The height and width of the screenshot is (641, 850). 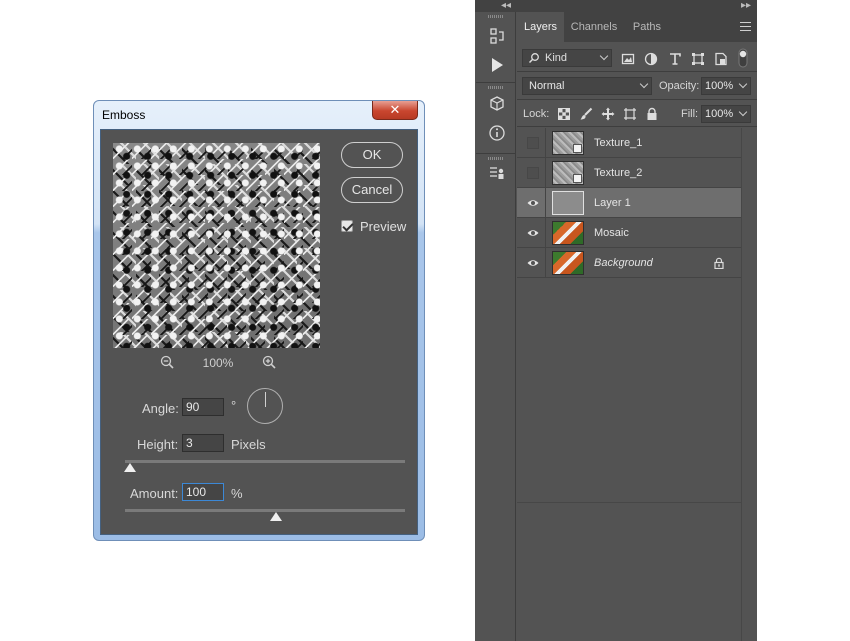 I want to click on layer-row-background: Background, so click(x=637, y=263).